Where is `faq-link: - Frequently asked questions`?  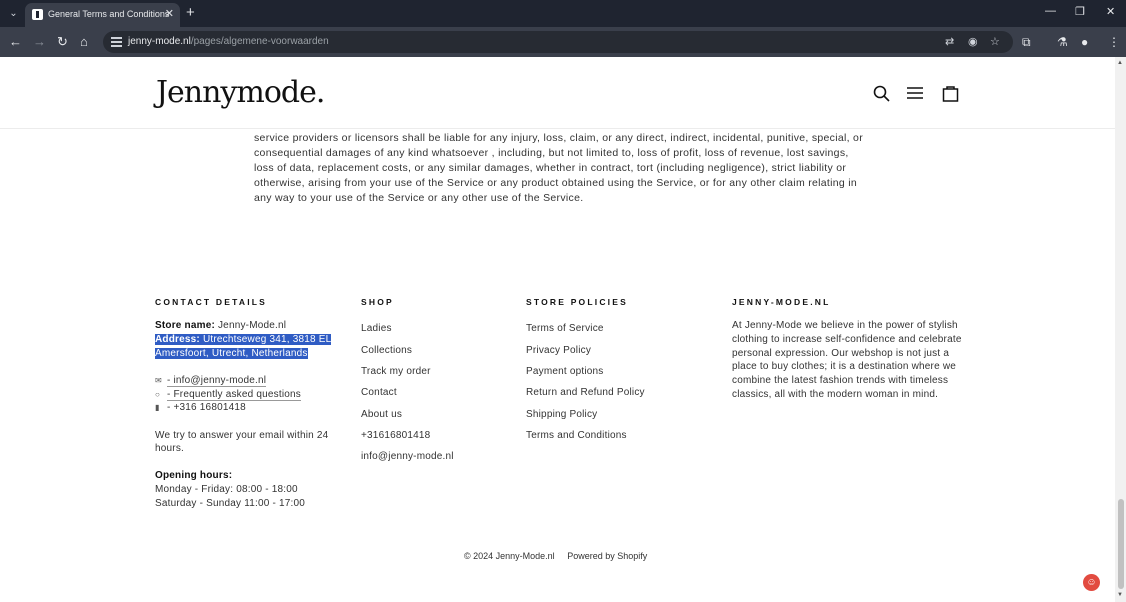
faq-link: - Frequently asked questions is located at coordinates (233, 395).